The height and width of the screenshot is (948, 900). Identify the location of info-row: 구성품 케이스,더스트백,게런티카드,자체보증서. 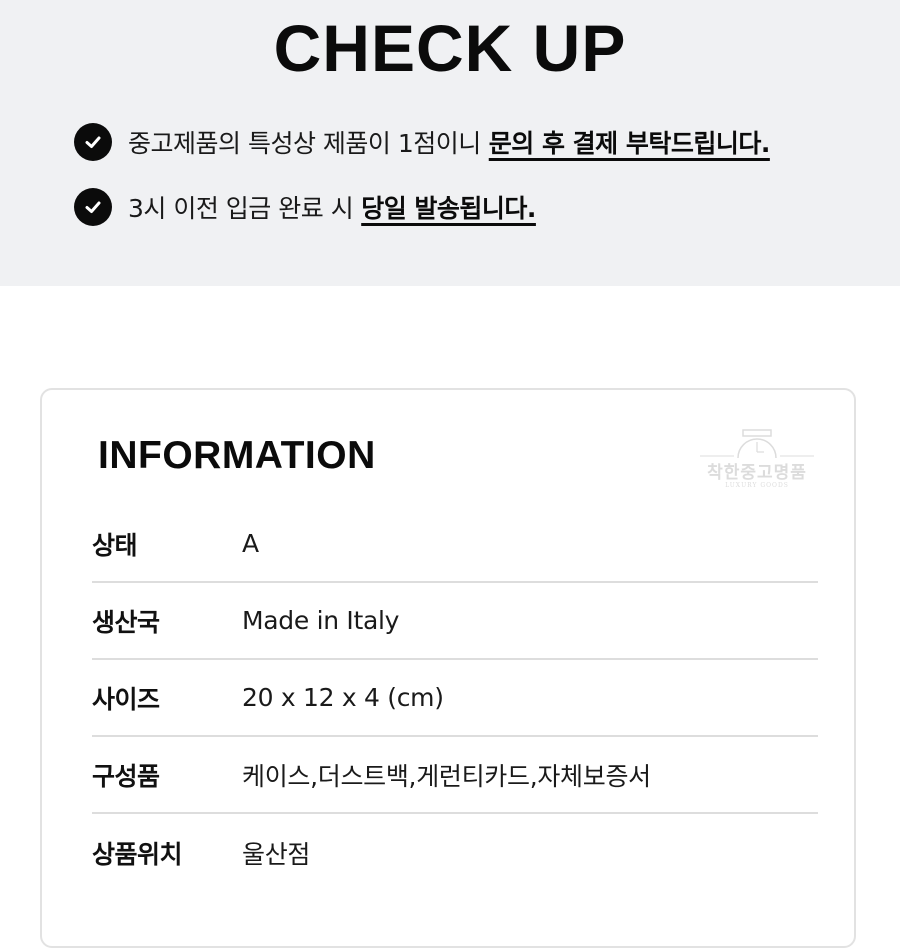
(455, 775).